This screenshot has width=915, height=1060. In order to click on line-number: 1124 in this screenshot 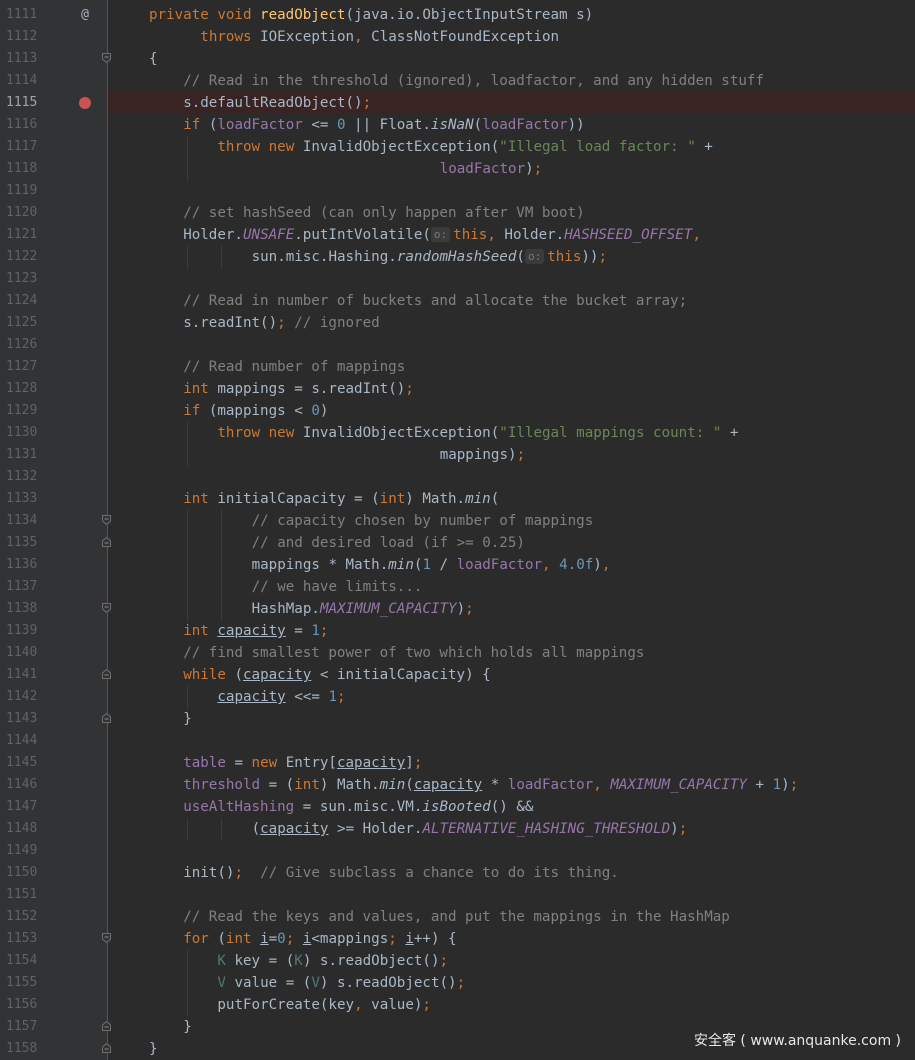, I will do `click(22, 301)`.